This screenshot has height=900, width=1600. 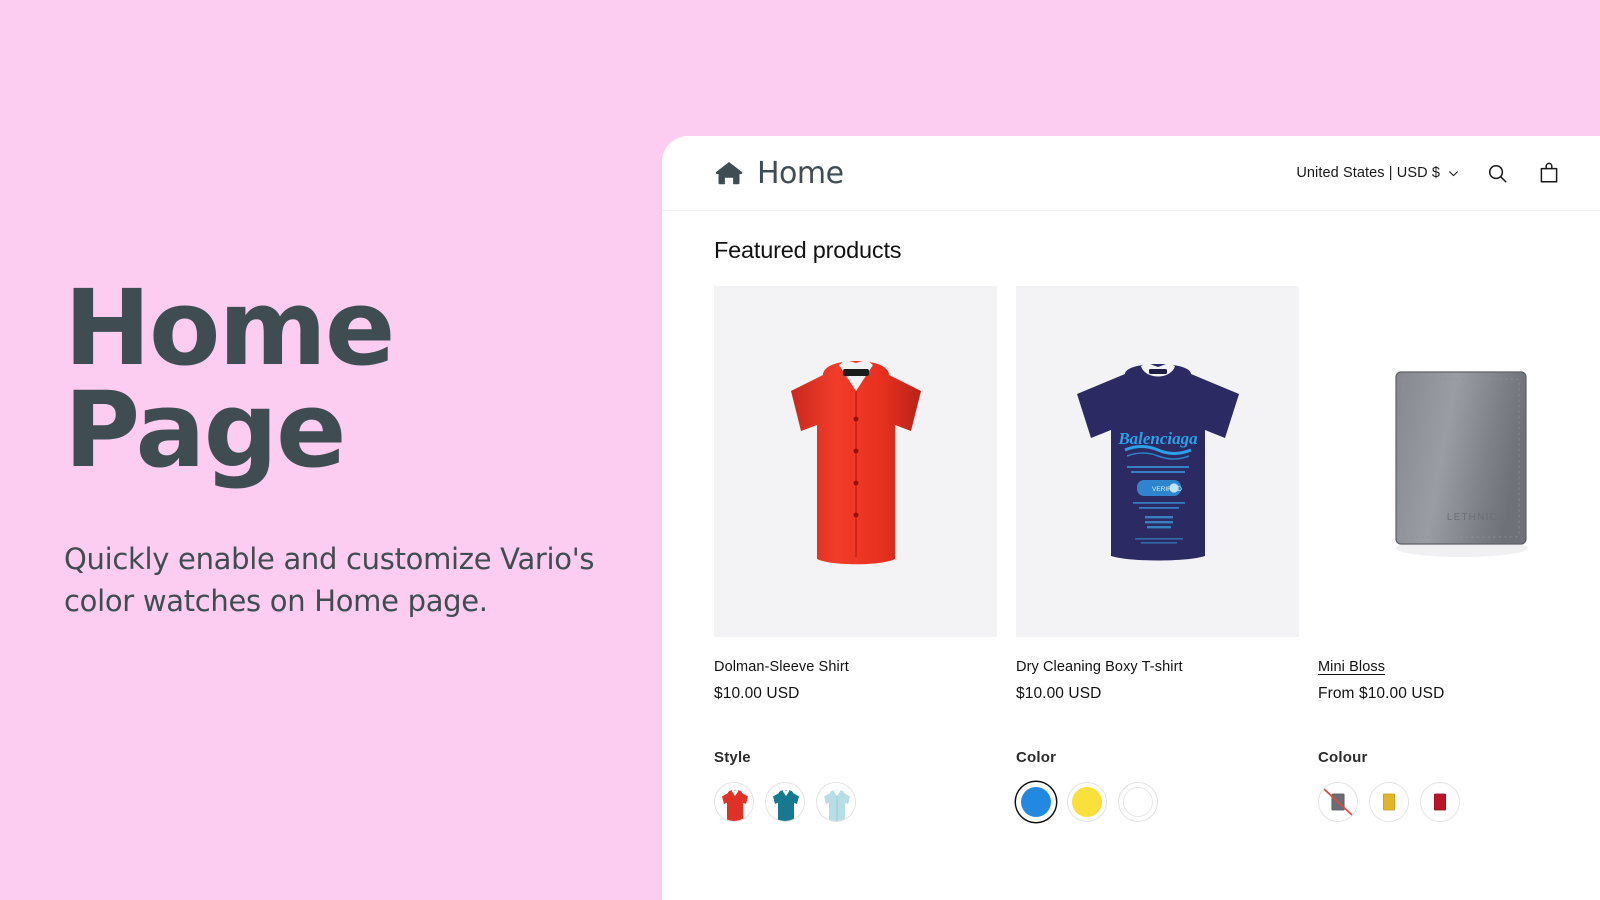 I want to click on swatch-style-teal, so click(x=785, y=802).